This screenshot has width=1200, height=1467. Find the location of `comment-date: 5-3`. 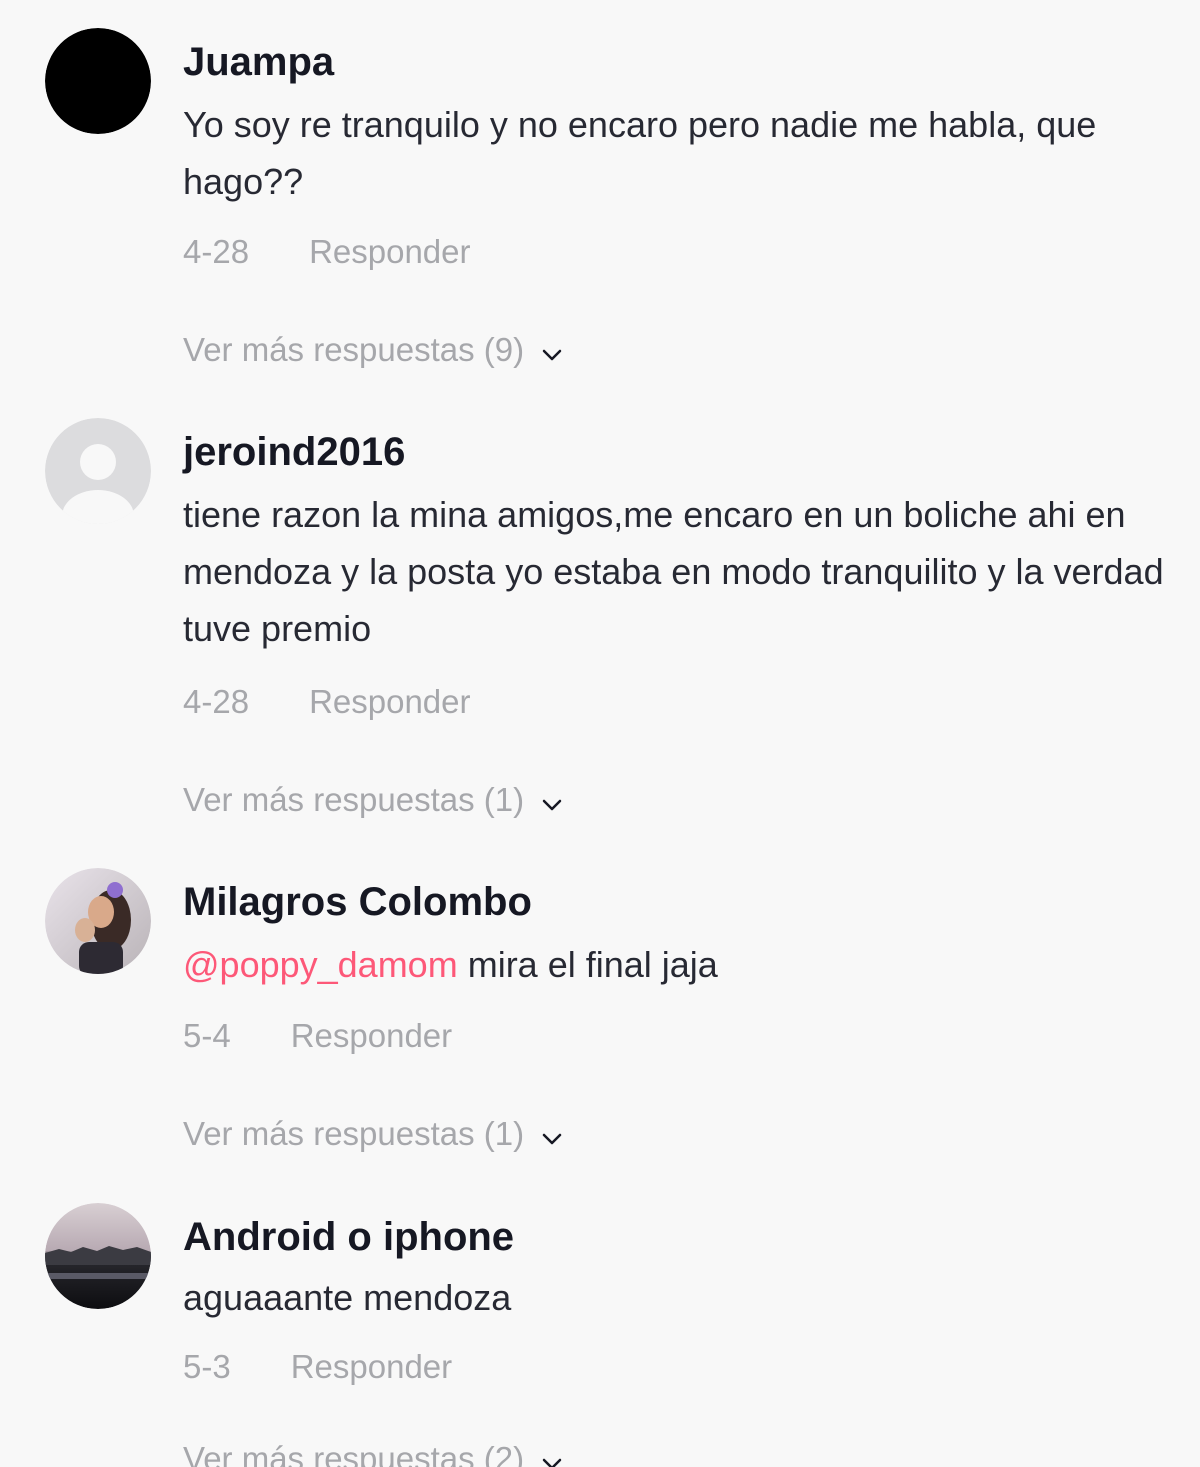

comment-date: 5-3 is located at coordinates (207, 1366).